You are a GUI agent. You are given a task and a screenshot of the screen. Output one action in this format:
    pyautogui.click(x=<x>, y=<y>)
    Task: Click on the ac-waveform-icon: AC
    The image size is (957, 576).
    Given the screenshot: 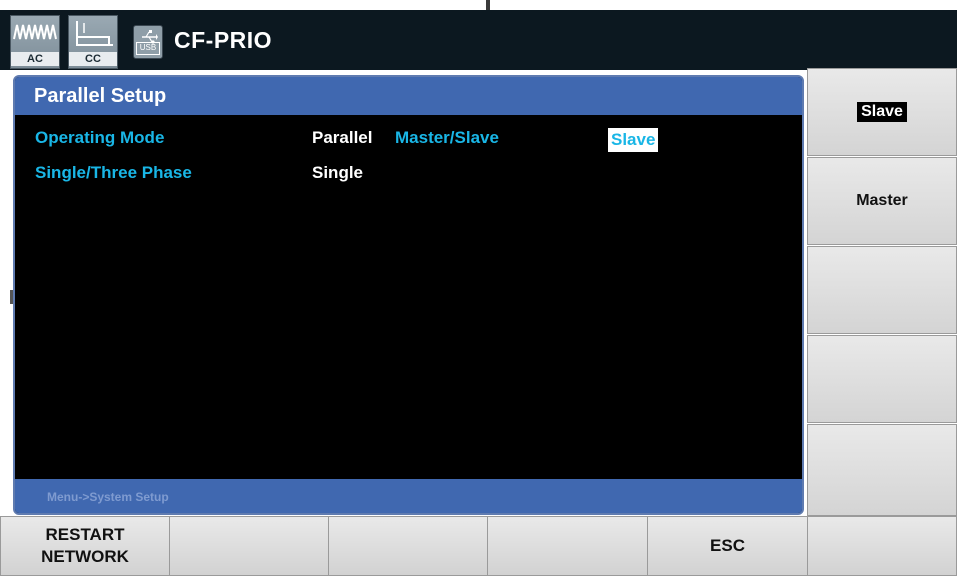 What is the action you would take?
    pyautogui.click(x=35, y=42)
    